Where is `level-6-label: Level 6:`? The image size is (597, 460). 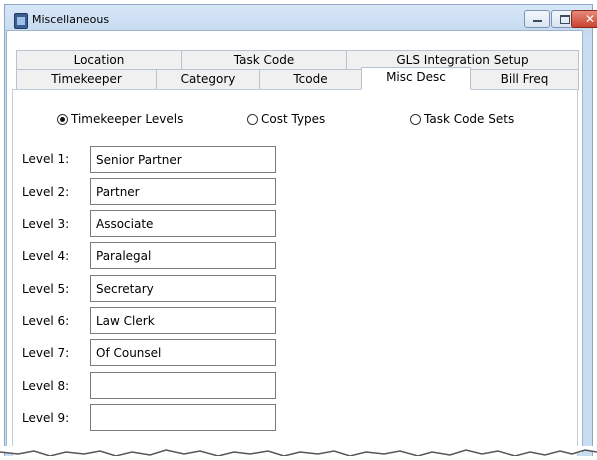
level-6-label: Level 6: is located at coordinates (46, 321).